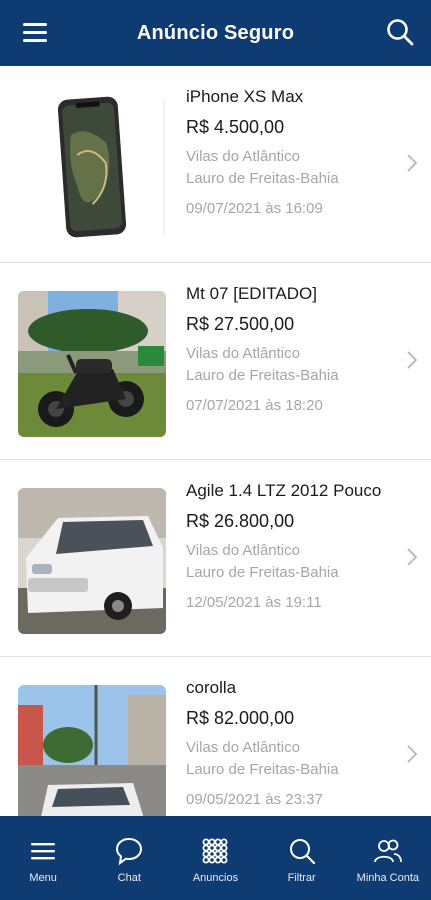  What do you see at coordinates (43, 851) in the screenshot?
I see `hamburger-icon` at bounding box center [43, 851].